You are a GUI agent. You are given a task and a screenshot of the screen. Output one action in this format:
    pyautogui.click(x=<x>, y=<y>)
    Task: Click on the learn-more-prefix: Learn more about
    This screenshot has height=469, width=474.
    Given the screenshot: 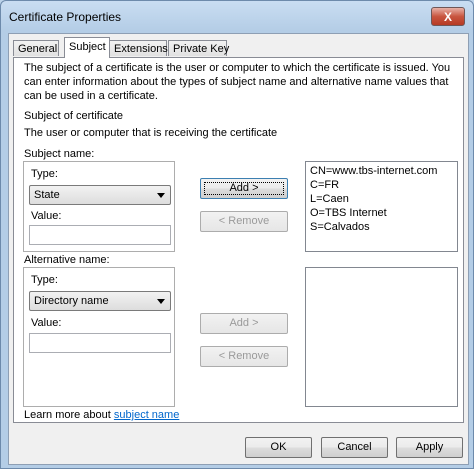 What is the action you would take?
    pyautogui.click(x=69, y=415)
    